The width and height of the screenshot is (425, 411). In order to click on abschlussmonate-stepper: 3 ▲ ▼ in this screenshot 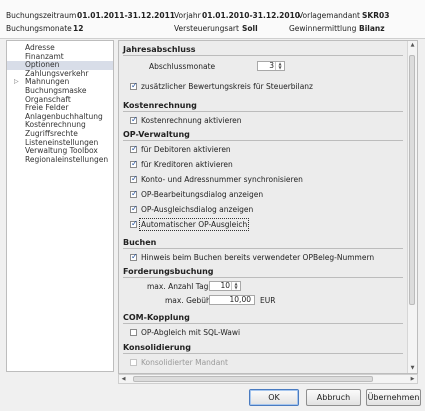, I will do `click(271, 66)`.